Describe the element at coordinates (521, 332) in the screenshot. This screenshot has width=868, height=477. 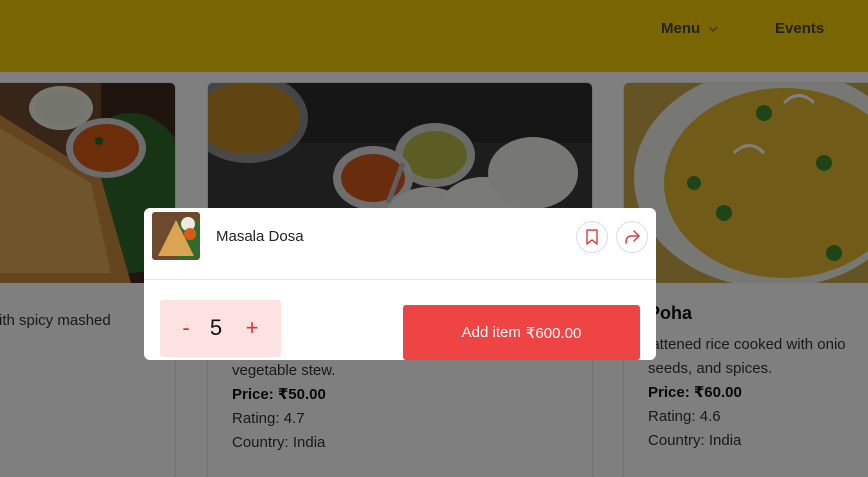
I see `add-item-button: Add item ₹600.00` at that location.